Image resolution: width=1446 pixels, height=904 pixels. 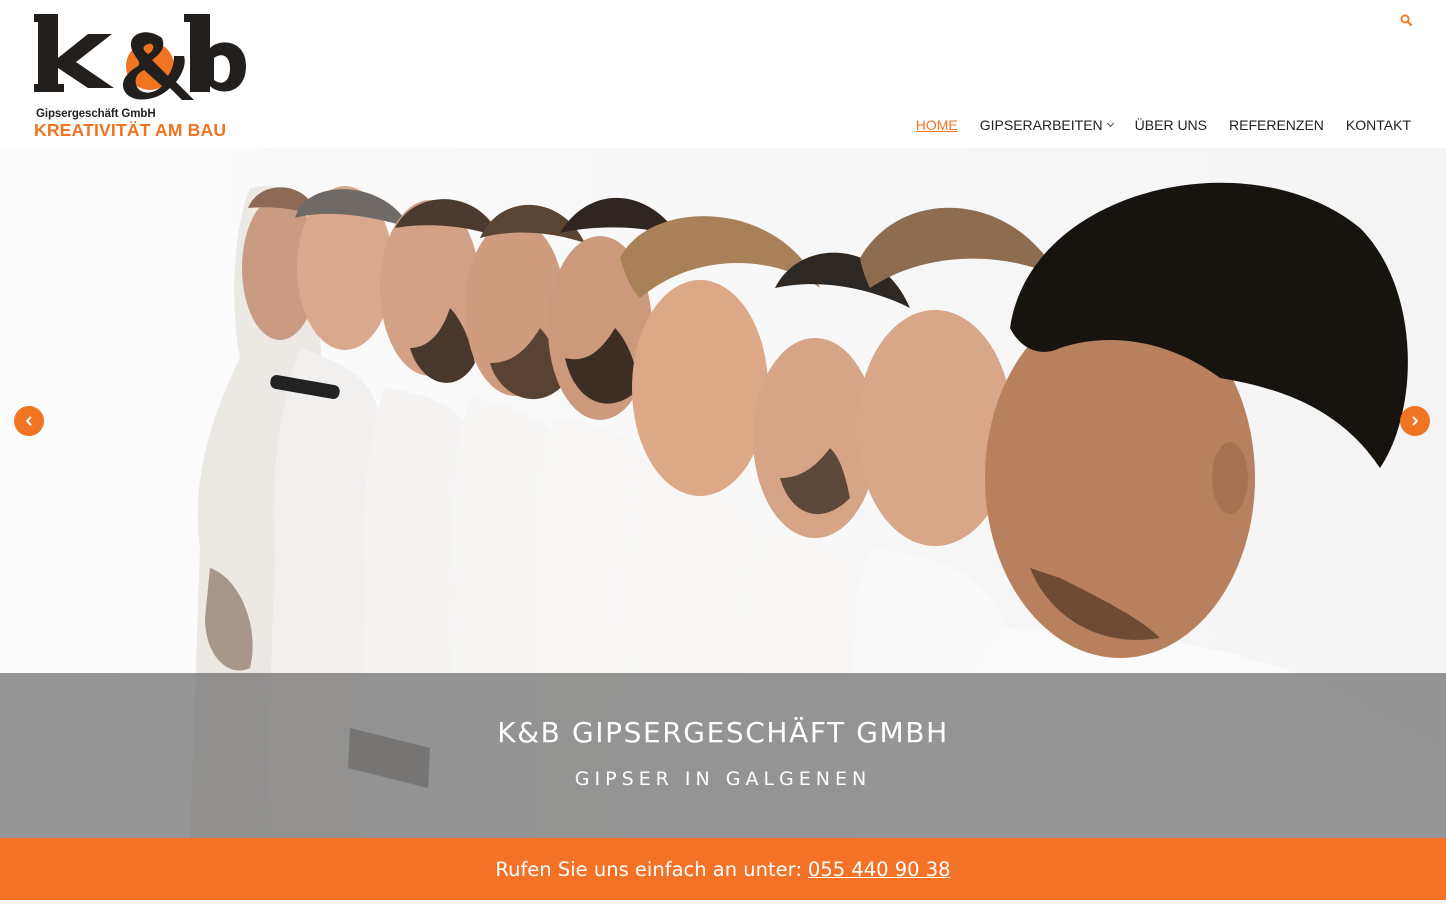 I want to click on phone-link: 055 440 90 38, so click(x=879, y=869).